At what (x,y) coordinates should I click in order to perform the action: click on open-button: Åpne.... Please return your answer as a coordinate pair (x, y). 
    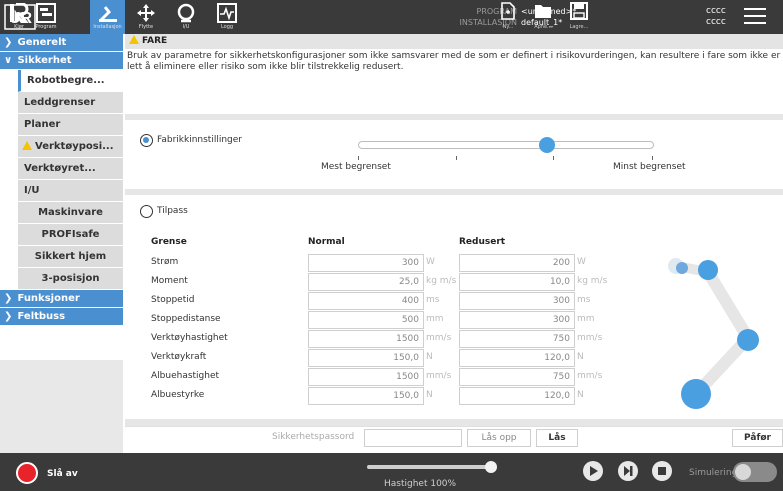
    Looking at the image, I should click on (543, 17).